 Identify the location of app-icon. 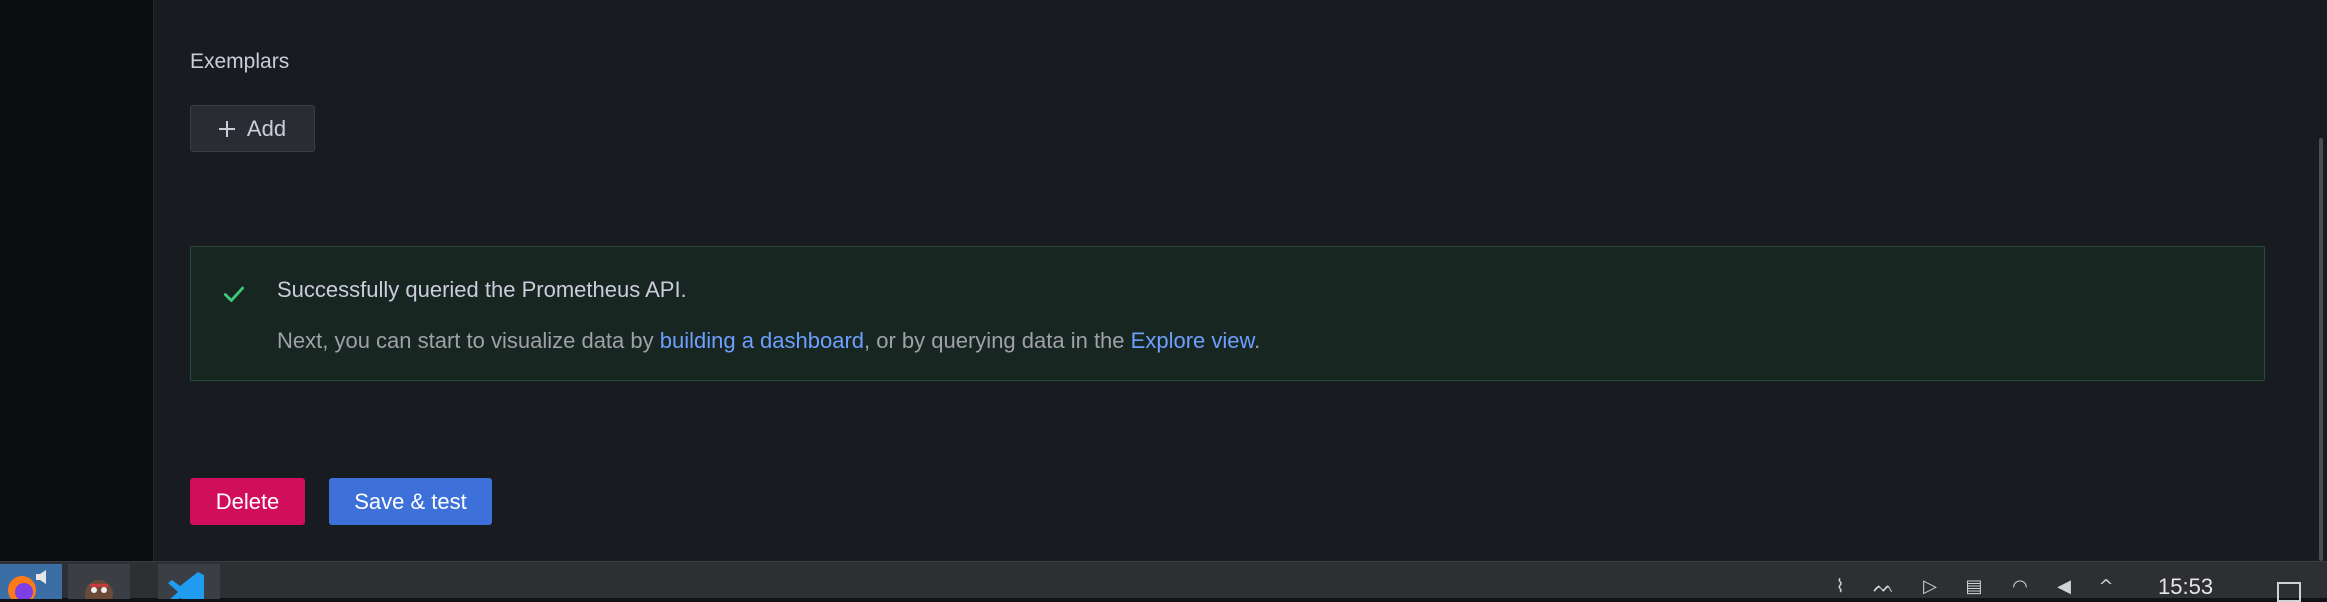
(99, 581).